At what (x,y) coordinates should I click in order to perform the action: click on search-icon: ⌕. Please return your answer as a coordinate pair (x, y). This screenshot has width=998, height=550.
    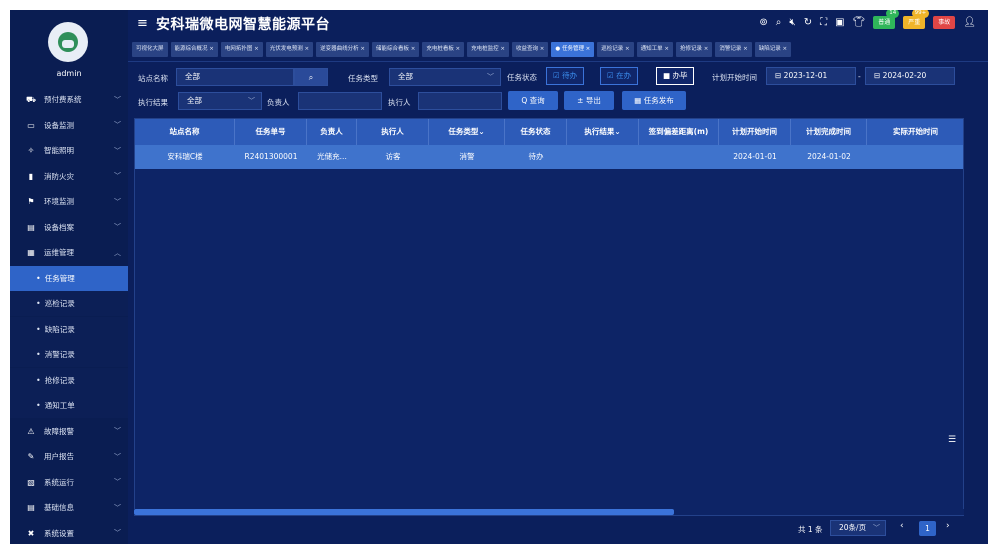
    Looking at the image, I should click on (779, 22).